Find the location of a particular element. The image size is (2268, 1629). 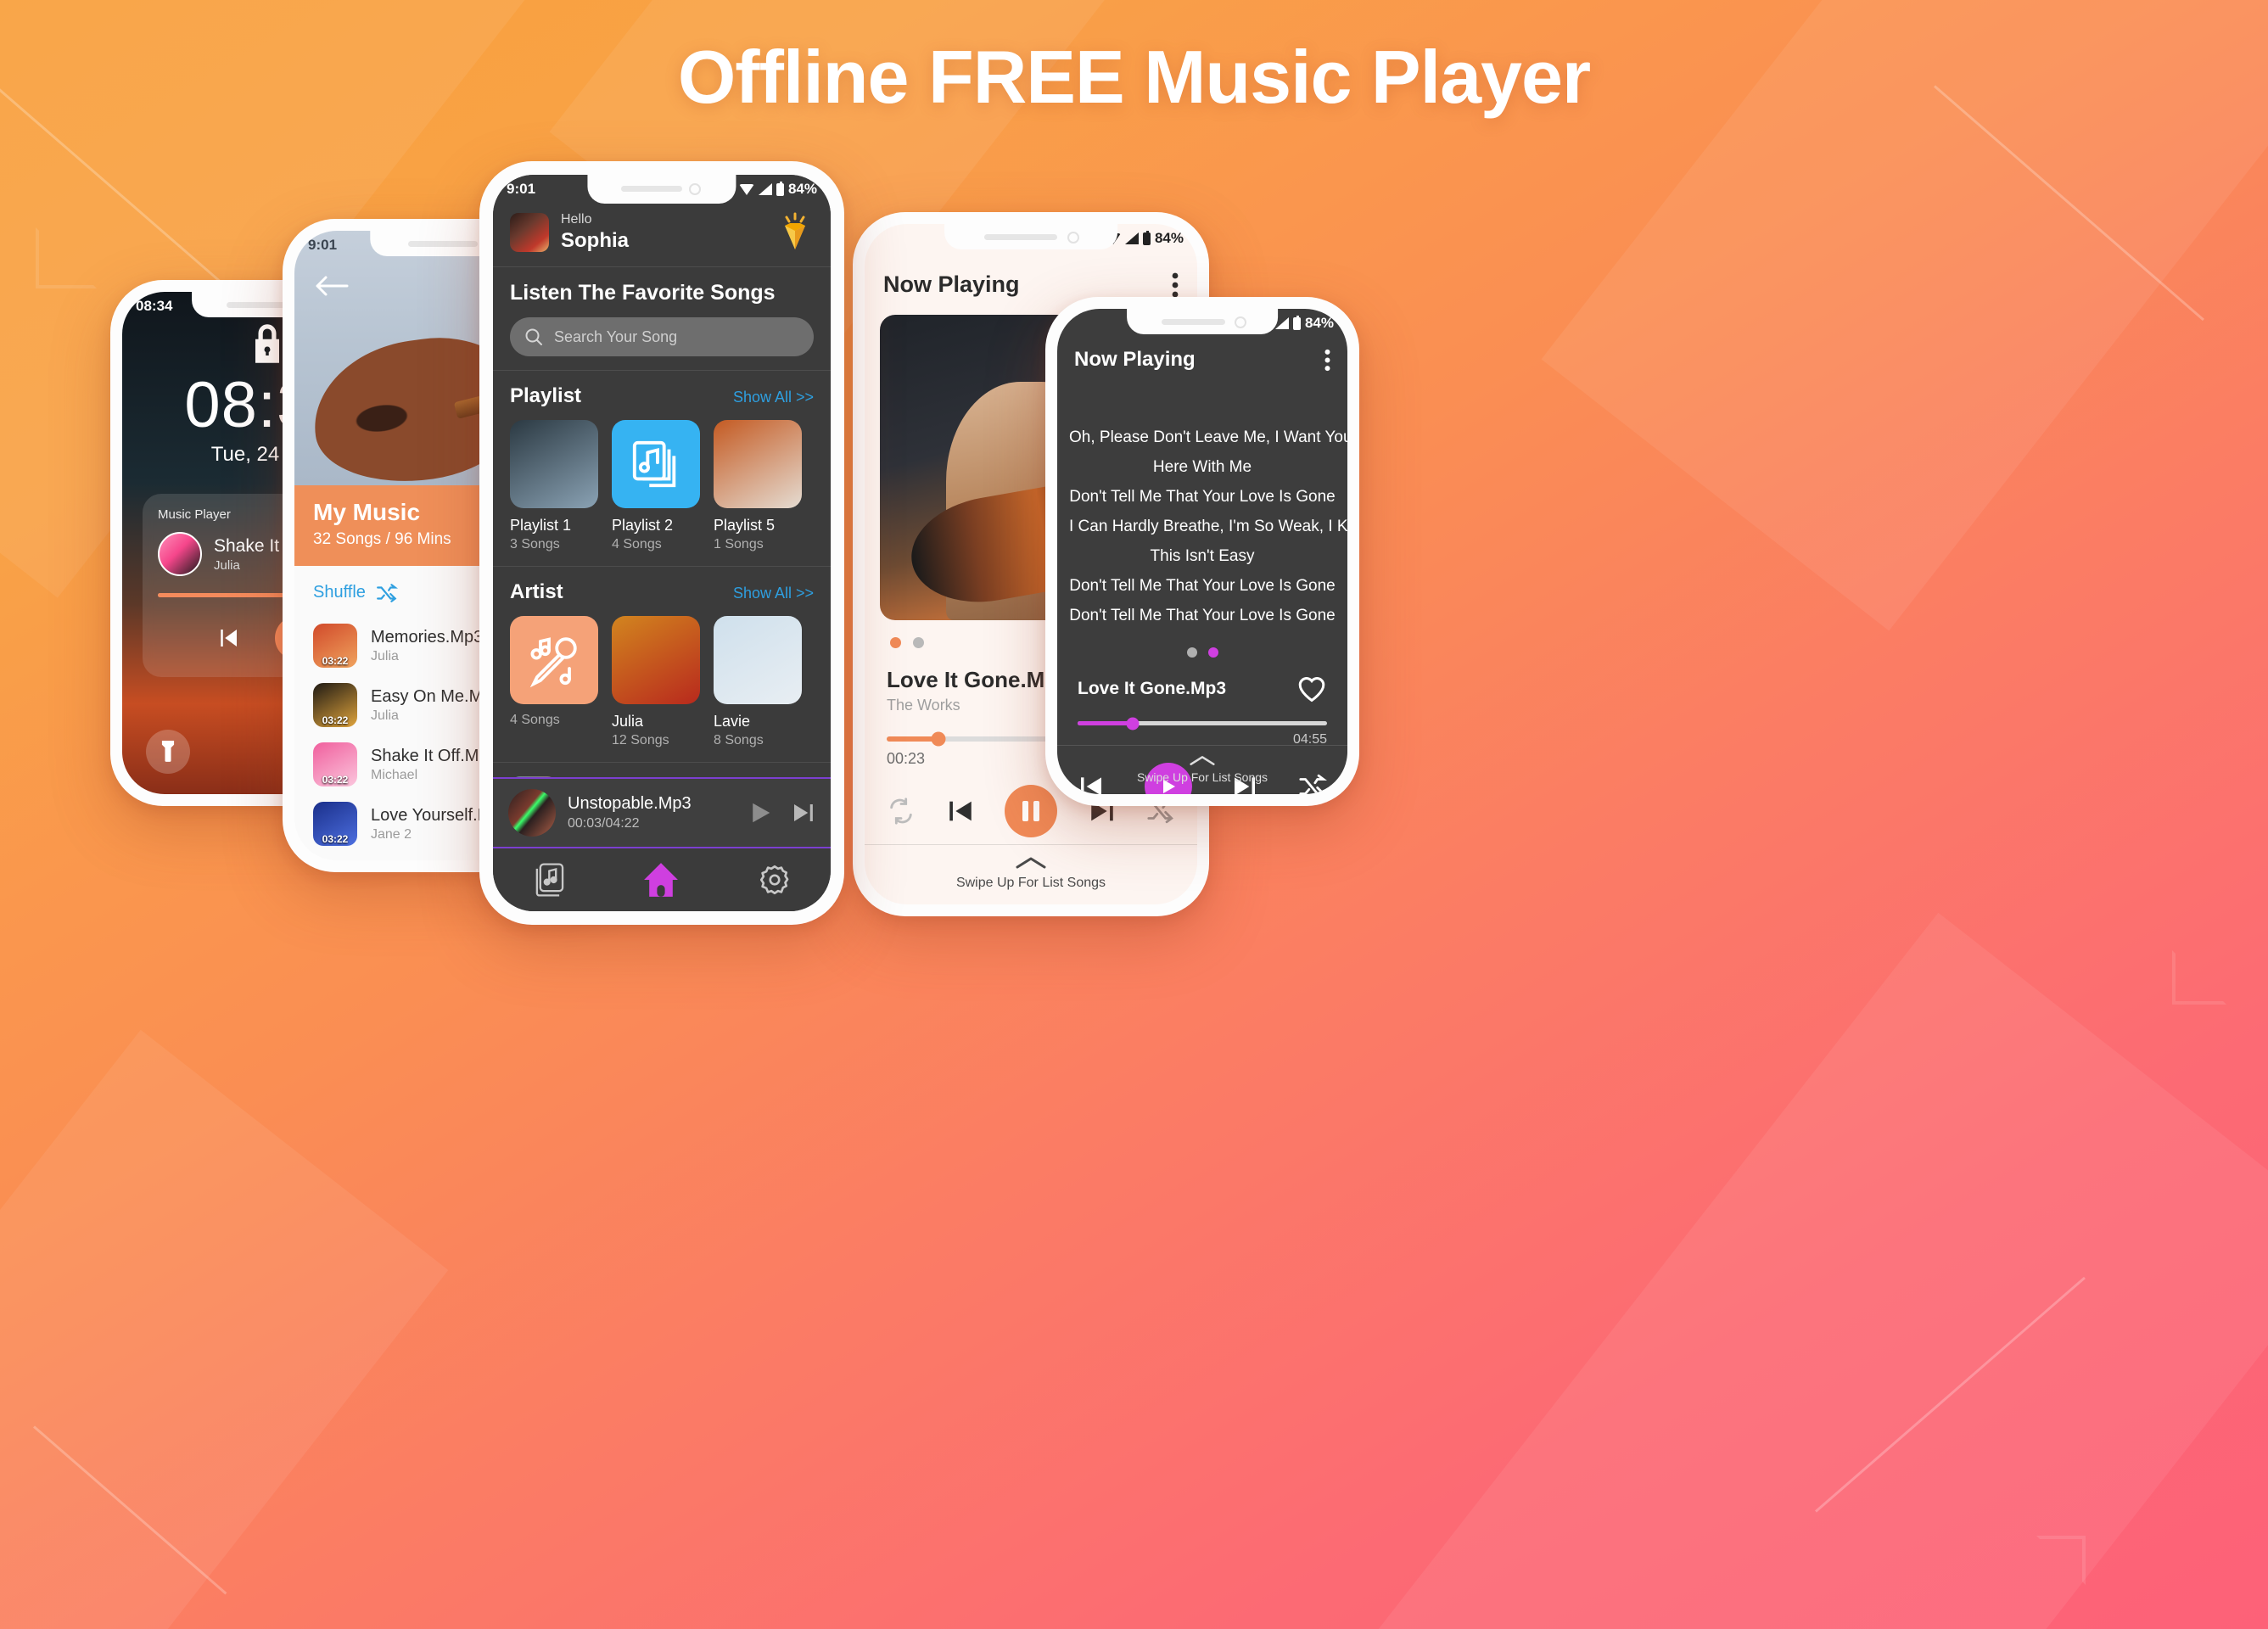

list-item: Julia 12 Songs is located at coordinates (656, 682).